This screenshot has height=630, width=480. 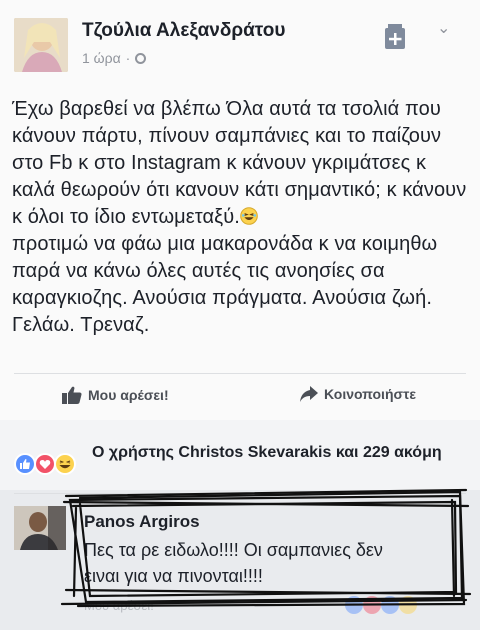 I want to click on share-arrow-icon, so click(x=309, y=394).